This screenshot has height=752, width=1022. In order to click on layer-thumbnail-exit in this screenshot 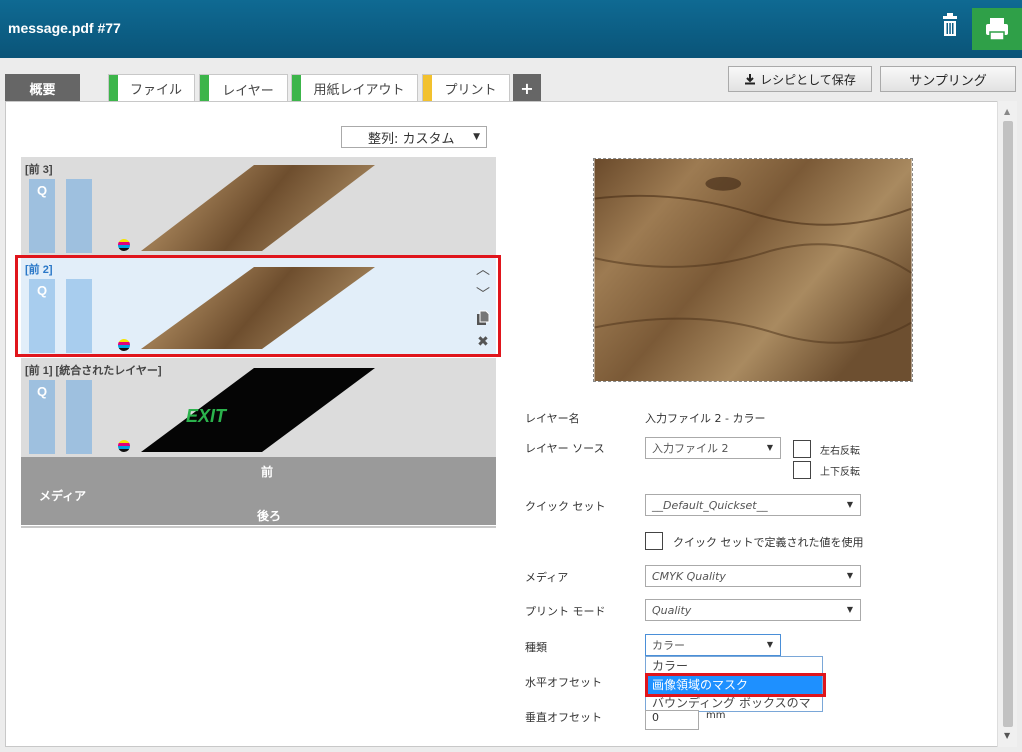, I will do `click(258, 410)`.